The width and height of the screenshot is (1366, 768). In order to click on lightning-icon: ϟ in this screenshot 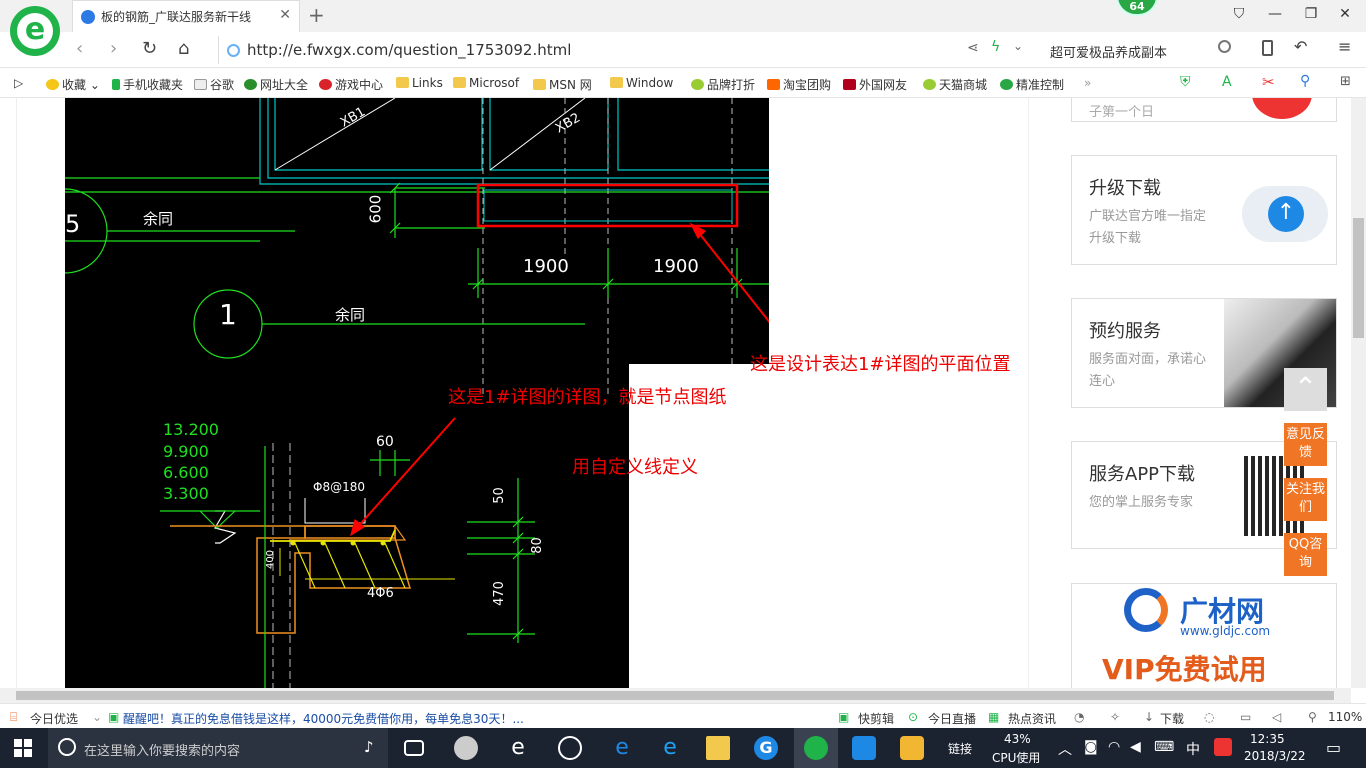, I will do `click(995, 47)`.